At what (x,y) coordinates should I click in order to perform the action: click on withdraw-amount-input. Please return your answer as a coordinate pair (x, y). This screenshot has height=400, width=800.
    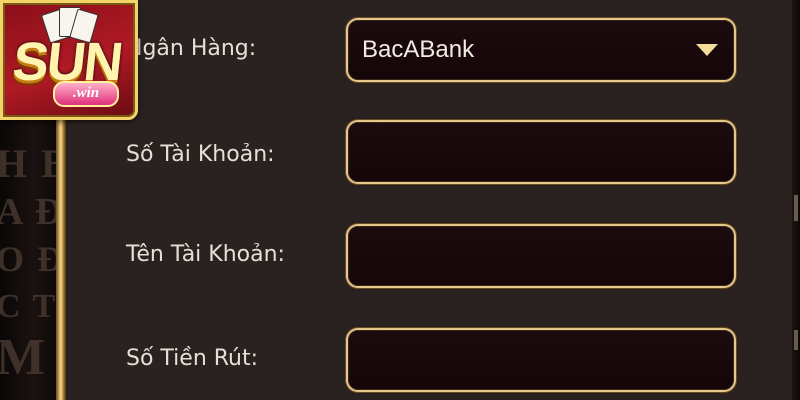
    Looking at the image, I should click on (541, 360).